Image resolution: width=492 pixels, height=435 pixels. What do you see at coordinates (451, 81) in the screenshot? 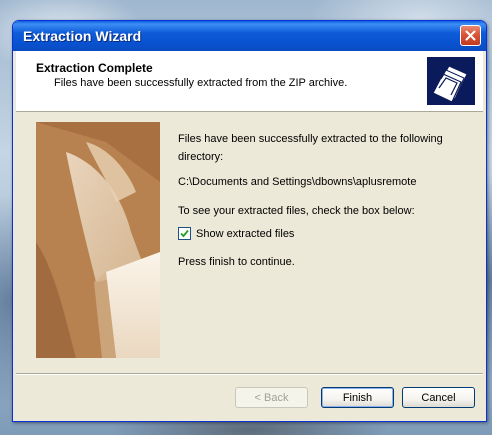
I see `folders-icon` at bounding box center [451, 81].